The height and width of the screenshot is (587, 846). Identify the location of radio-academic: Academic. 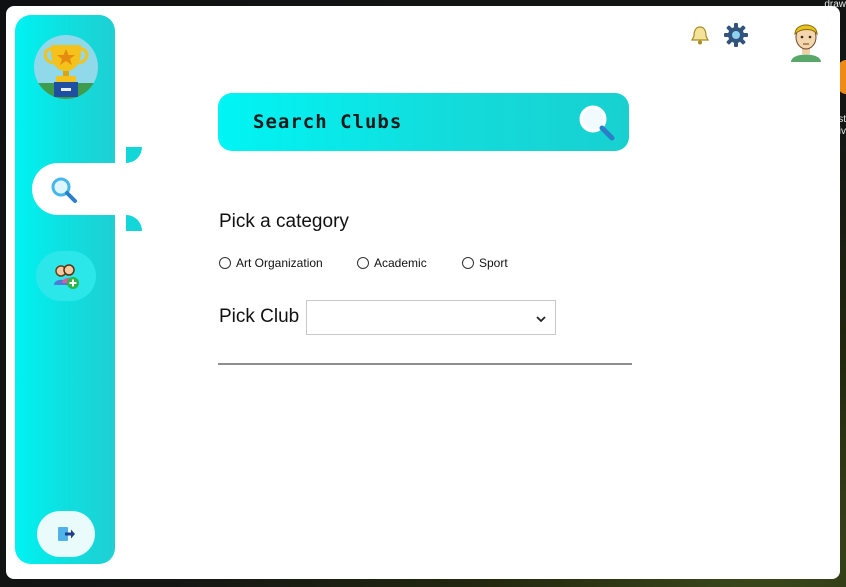
(392, 263).